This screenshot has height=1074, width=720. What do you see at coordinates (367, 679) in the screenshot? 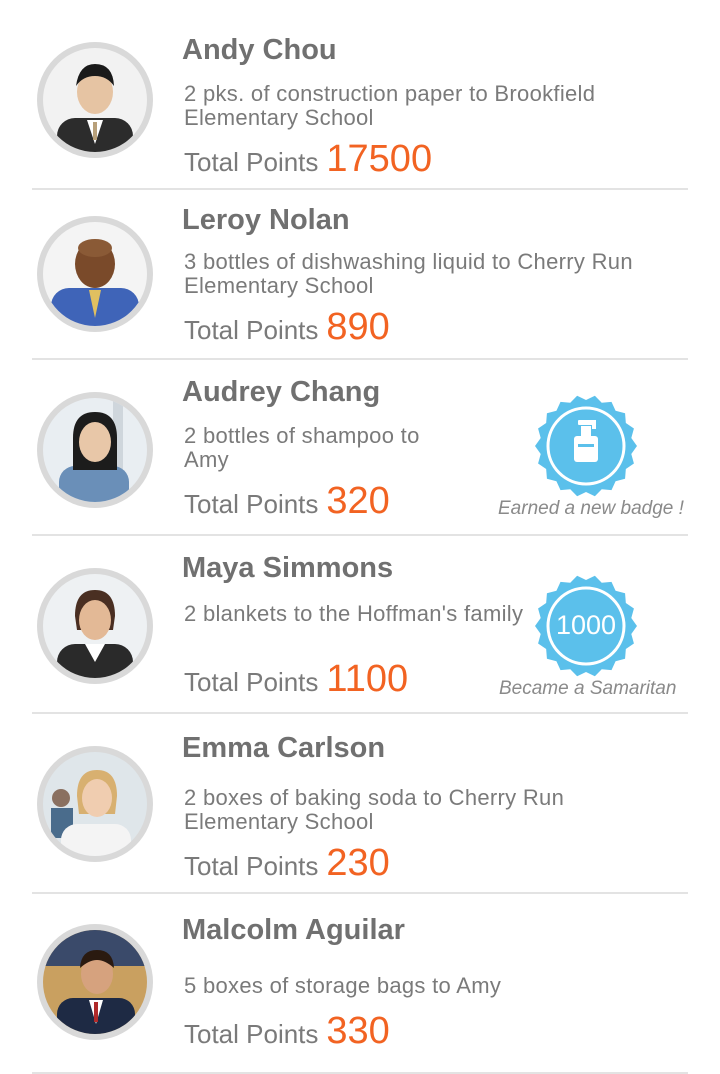
I see `points-value: 1100` at bounding box center [367, 679].